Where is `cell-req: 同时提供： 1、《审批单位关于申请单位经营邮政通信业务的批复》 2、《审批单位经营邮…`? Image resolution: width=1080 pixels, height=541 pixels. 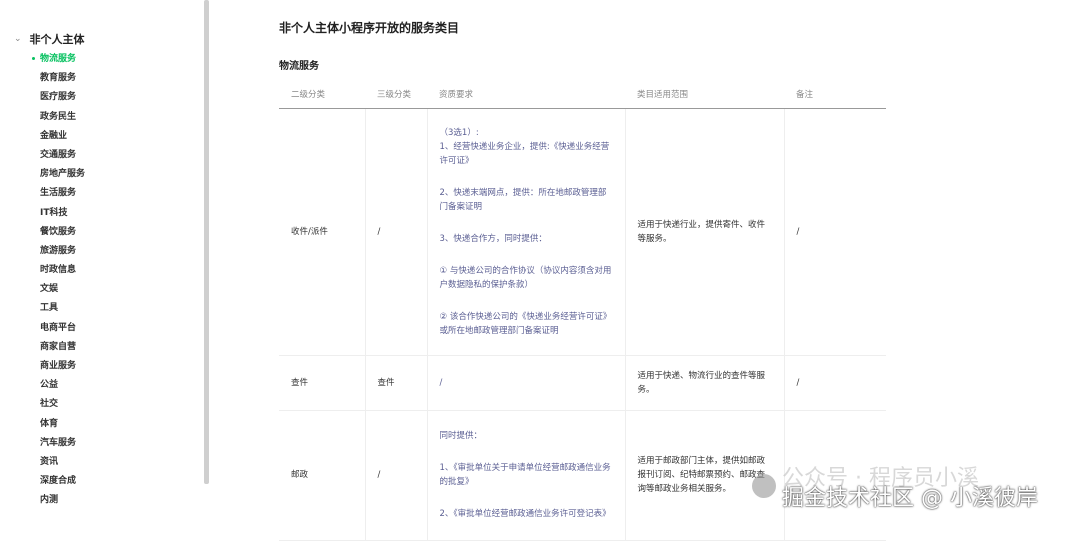 cell-req: 同时提供： 1、《审批单位关于申请单位经营邮政通信业务的批复》 2、《审批单位经营邮… is located at coordinates (526, 475).